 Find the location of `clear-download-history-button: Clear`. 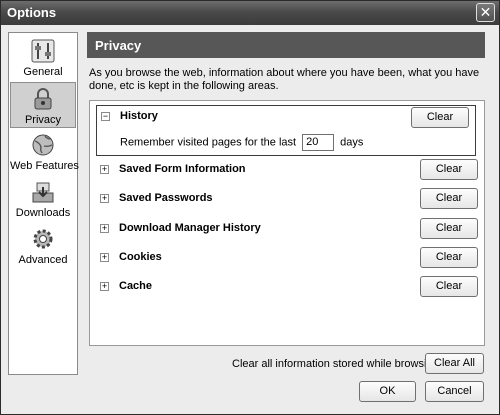

clear-download-history-button: Clear is located at coordinates (449, 228).